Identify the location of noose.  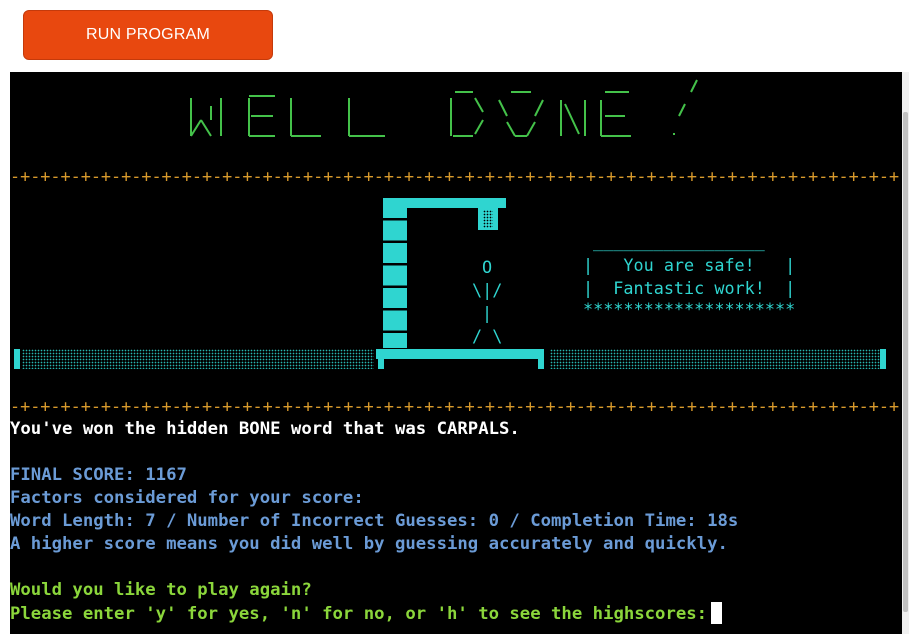
(488, 219).